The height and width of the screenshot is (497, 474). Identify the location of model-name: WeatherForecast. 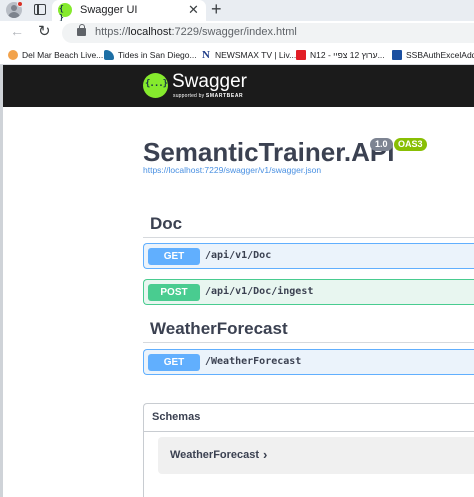
(215, 455).